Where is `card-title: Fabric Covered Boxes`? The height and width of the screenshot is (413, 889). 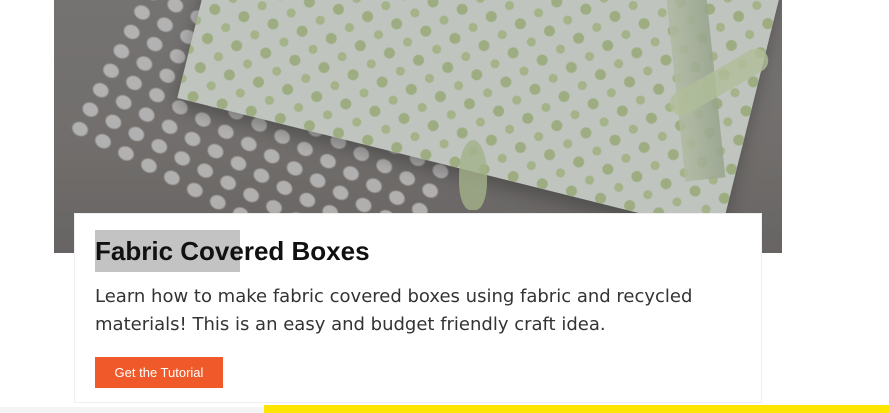
card-title: Fabric Covered Boxes is located at coordinates (232, 251).